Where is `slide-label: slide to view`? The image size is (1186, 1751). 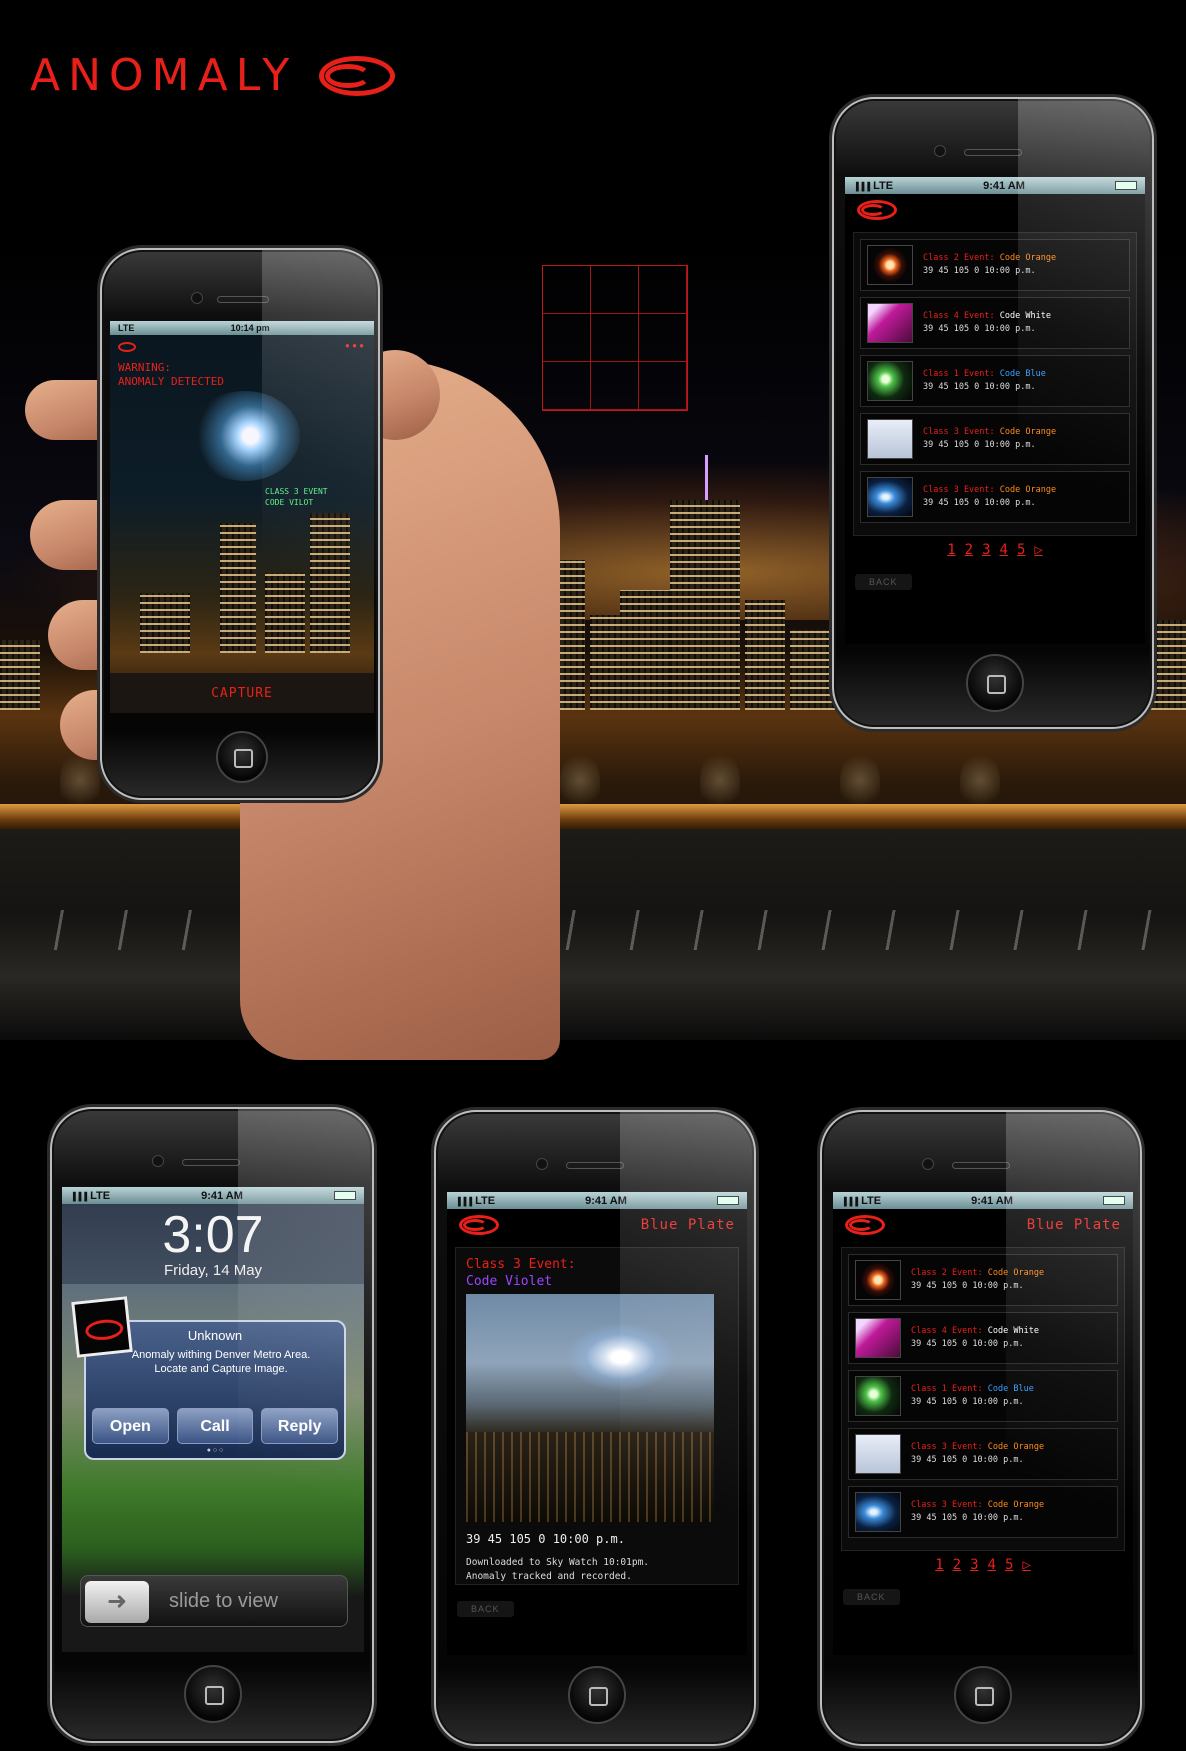 slide-label: slide to view is located at coordinates (223, 1601).